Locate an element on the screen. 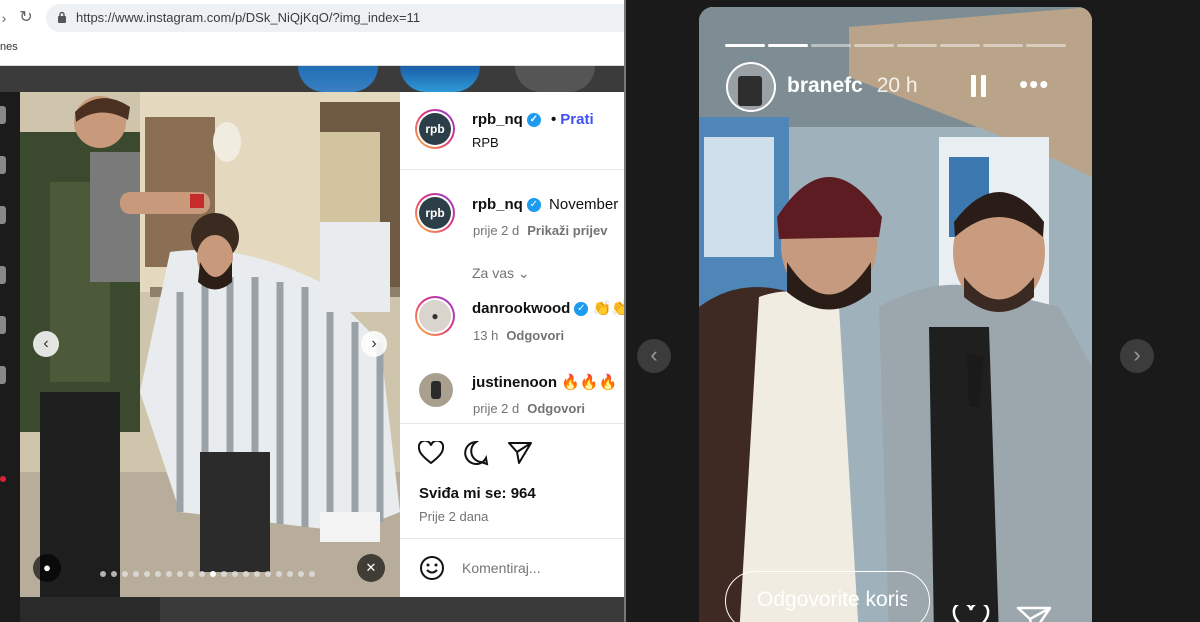 The image size is (1200, 622). translate-link: Prikaži prijev is located at coordinates (567, 230).